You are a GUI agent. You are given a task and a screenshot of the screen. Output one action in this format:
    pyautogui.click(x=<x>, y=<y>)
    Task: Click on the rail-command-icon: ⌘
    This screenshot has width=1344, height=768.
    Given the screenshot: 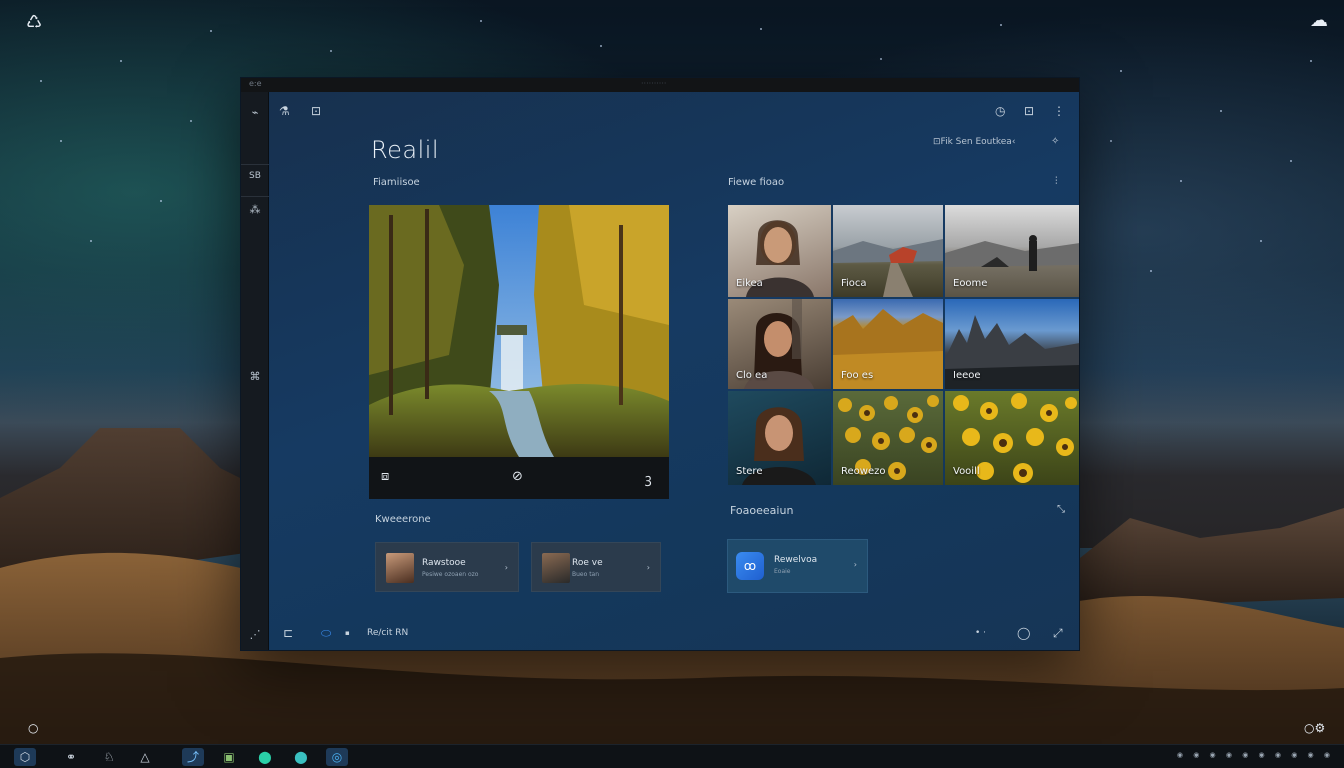 What is the action you would take?
    pyautogui.click(x=255, y=376)
    